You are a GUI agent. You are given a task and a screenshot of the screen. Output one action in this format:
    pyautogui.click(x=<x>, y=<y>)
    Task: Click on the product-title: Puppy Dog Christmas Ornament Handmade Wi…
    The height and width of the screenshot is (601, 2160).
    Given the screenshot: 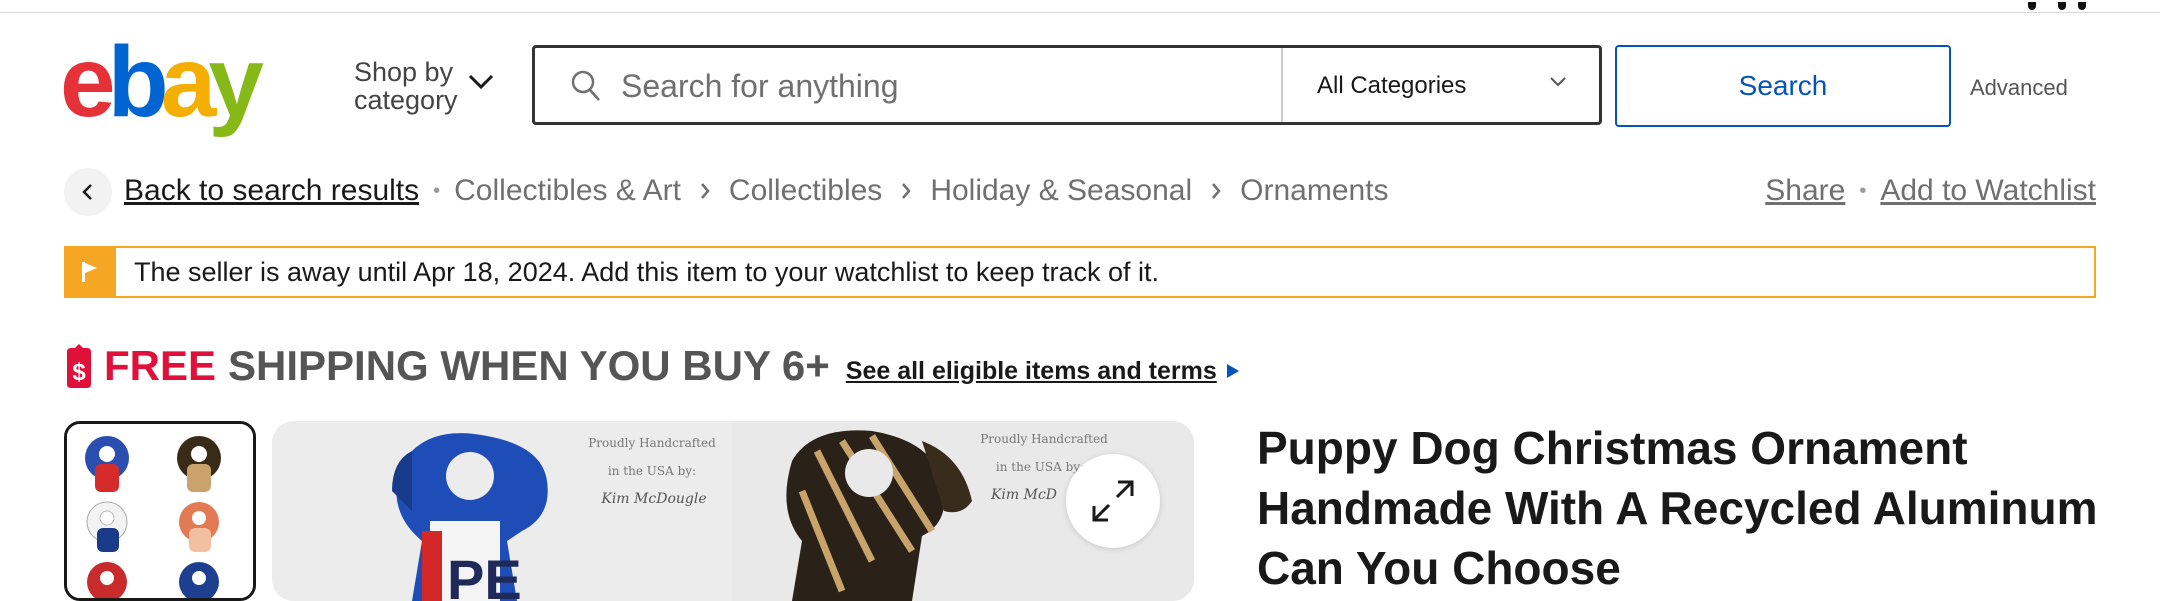 What is the action you would take?
    pyautogui.click(x=1677, y=508)
    